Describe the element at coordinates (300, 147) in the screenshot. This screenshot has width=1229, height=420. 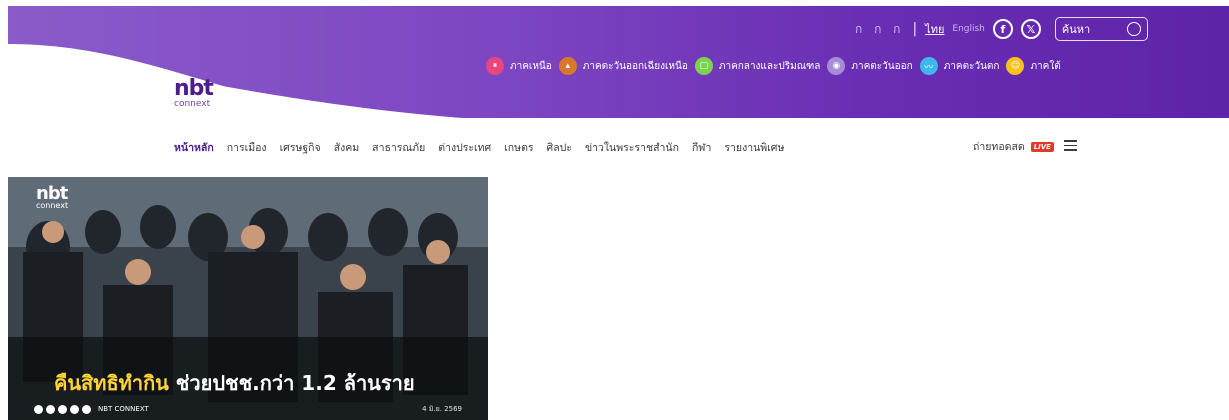
I see `nav-item-economy: เศรษฐกิจ` at that location.